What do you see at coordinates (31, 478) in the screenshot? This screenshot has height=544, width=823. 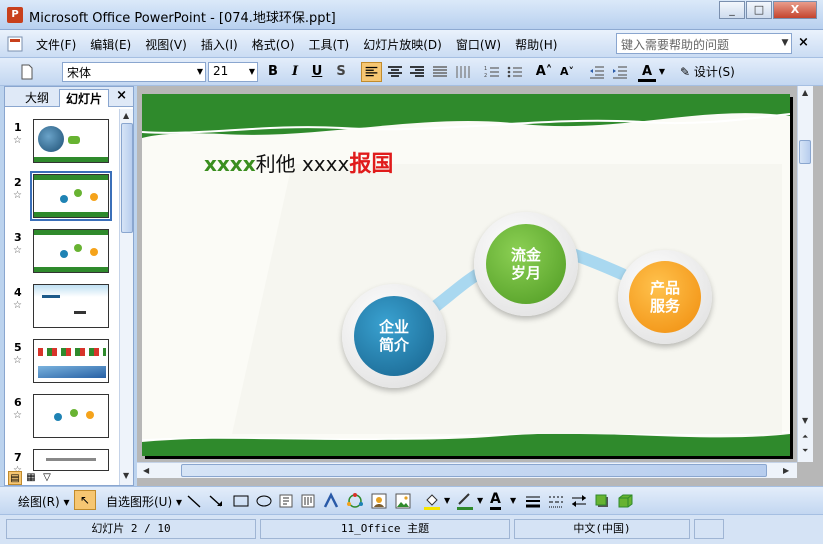 I see `sorter-view-icon: ▦` at bounding box center [31, 478].